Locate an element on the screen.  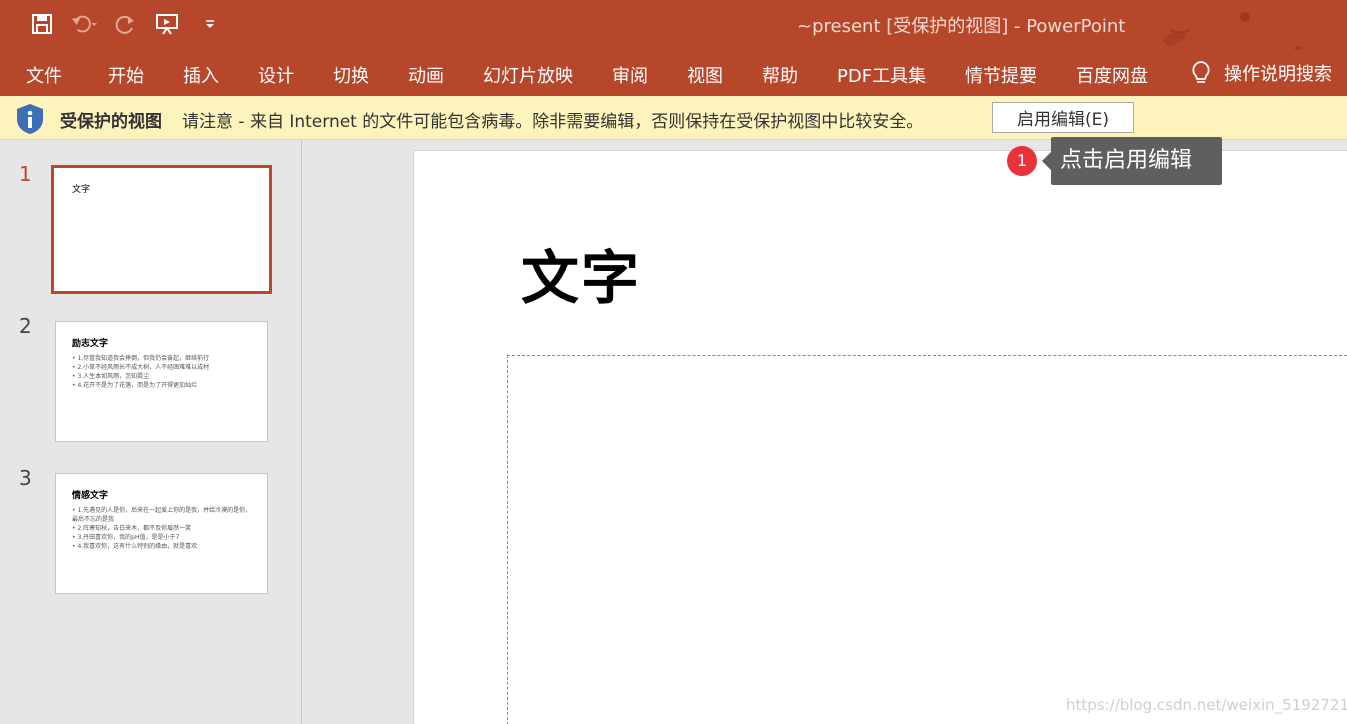
thumbnail-line: • 4.我喜欢你，这有什么特别的缘由，就是喜欢 is located at coordinates (135, 546).